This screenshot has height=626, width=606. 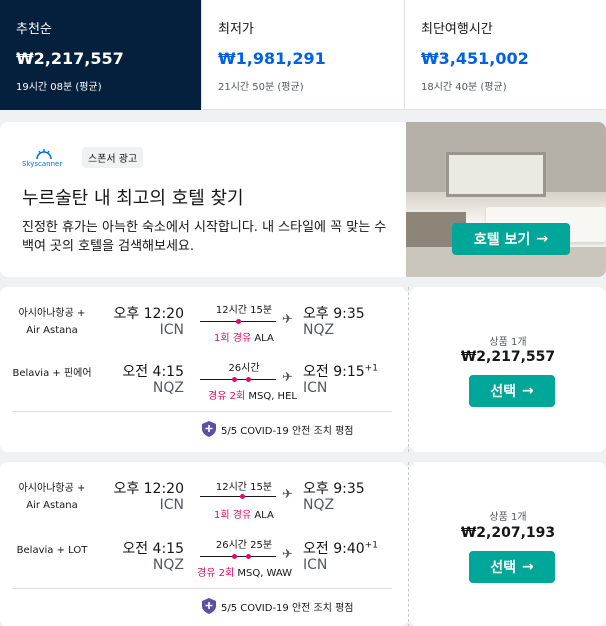 I want to click on airline-name: Belavia + 핀에어, so click(x=52, y=373).